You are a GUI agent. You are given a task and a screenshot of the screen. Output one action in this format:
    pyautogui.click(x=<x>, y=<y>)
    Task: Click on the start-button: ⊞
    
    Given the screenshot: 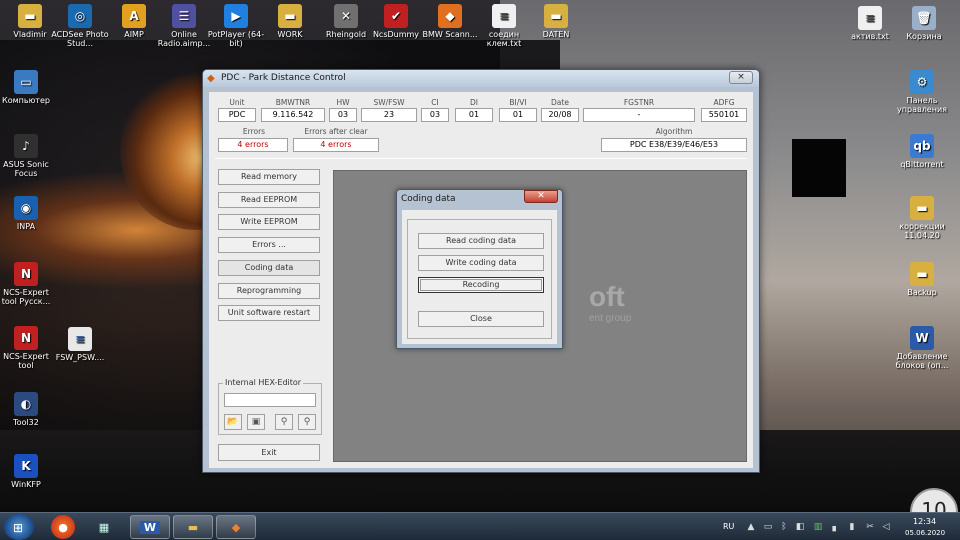 What is the action you would take?
    pyautogui.click(x=19, y=527)
    